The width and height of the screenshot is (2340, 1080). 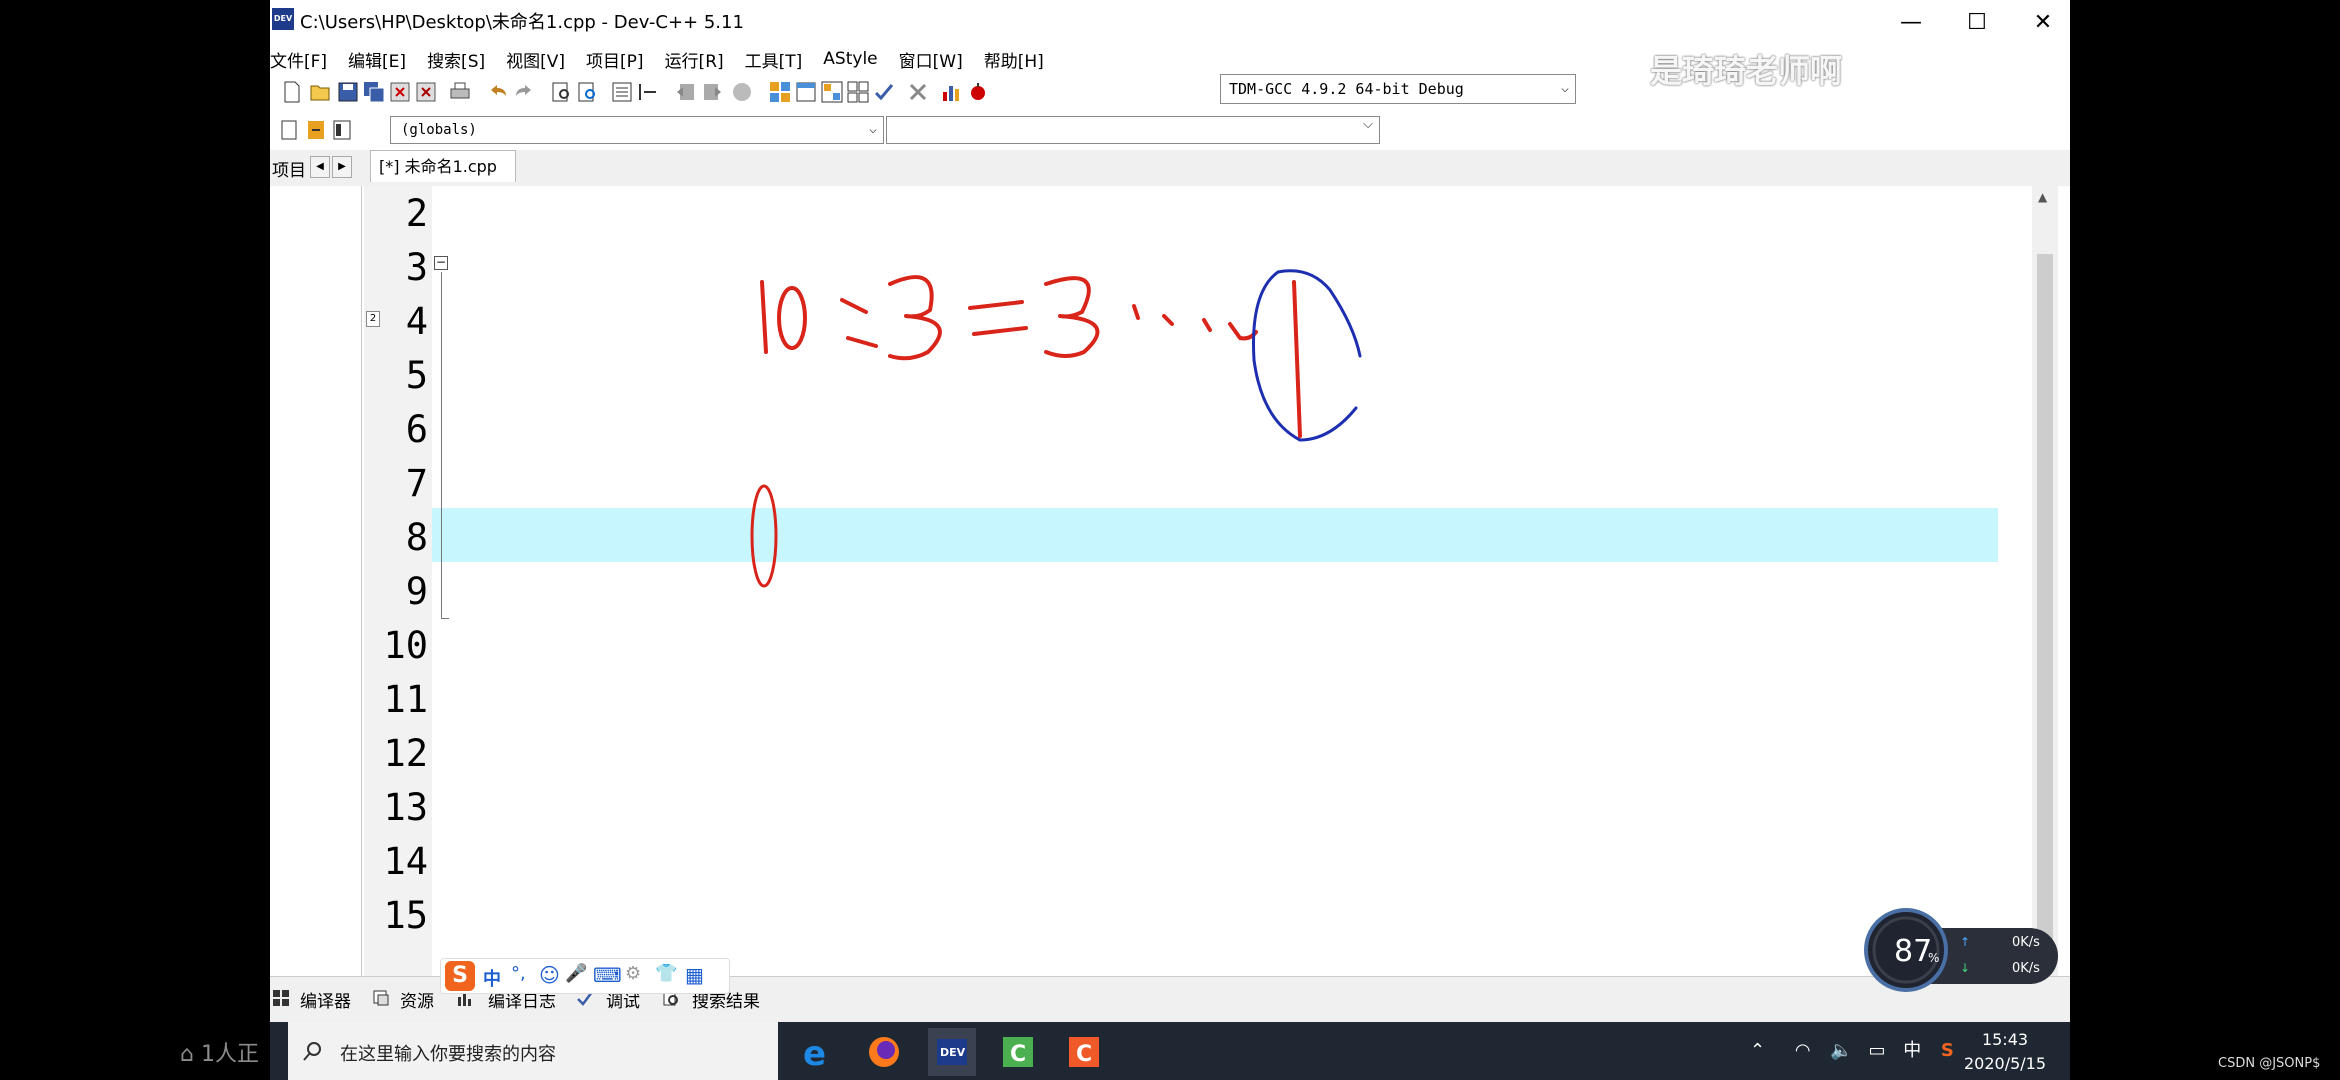 I want to click on line-number: 2, so click(x=416, y=213).